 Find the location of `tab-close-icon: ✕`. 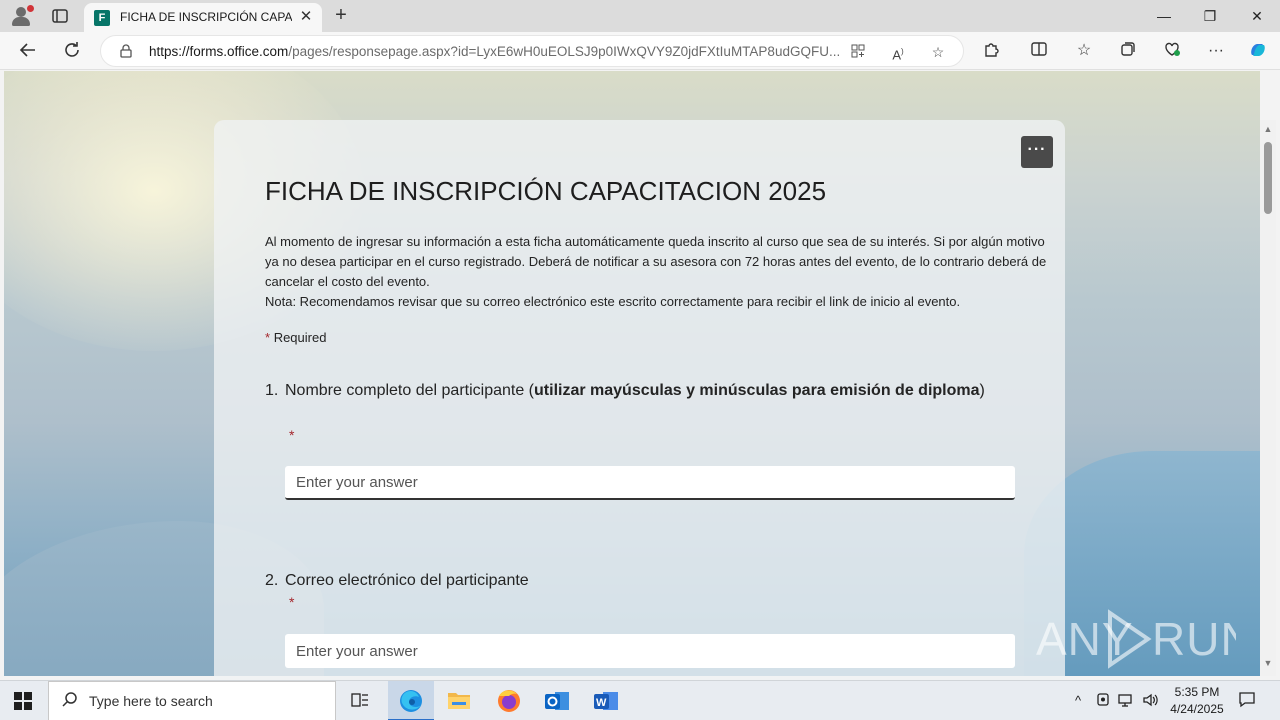

tab-close-icon: ✕ is located at coordinates (306, 17).